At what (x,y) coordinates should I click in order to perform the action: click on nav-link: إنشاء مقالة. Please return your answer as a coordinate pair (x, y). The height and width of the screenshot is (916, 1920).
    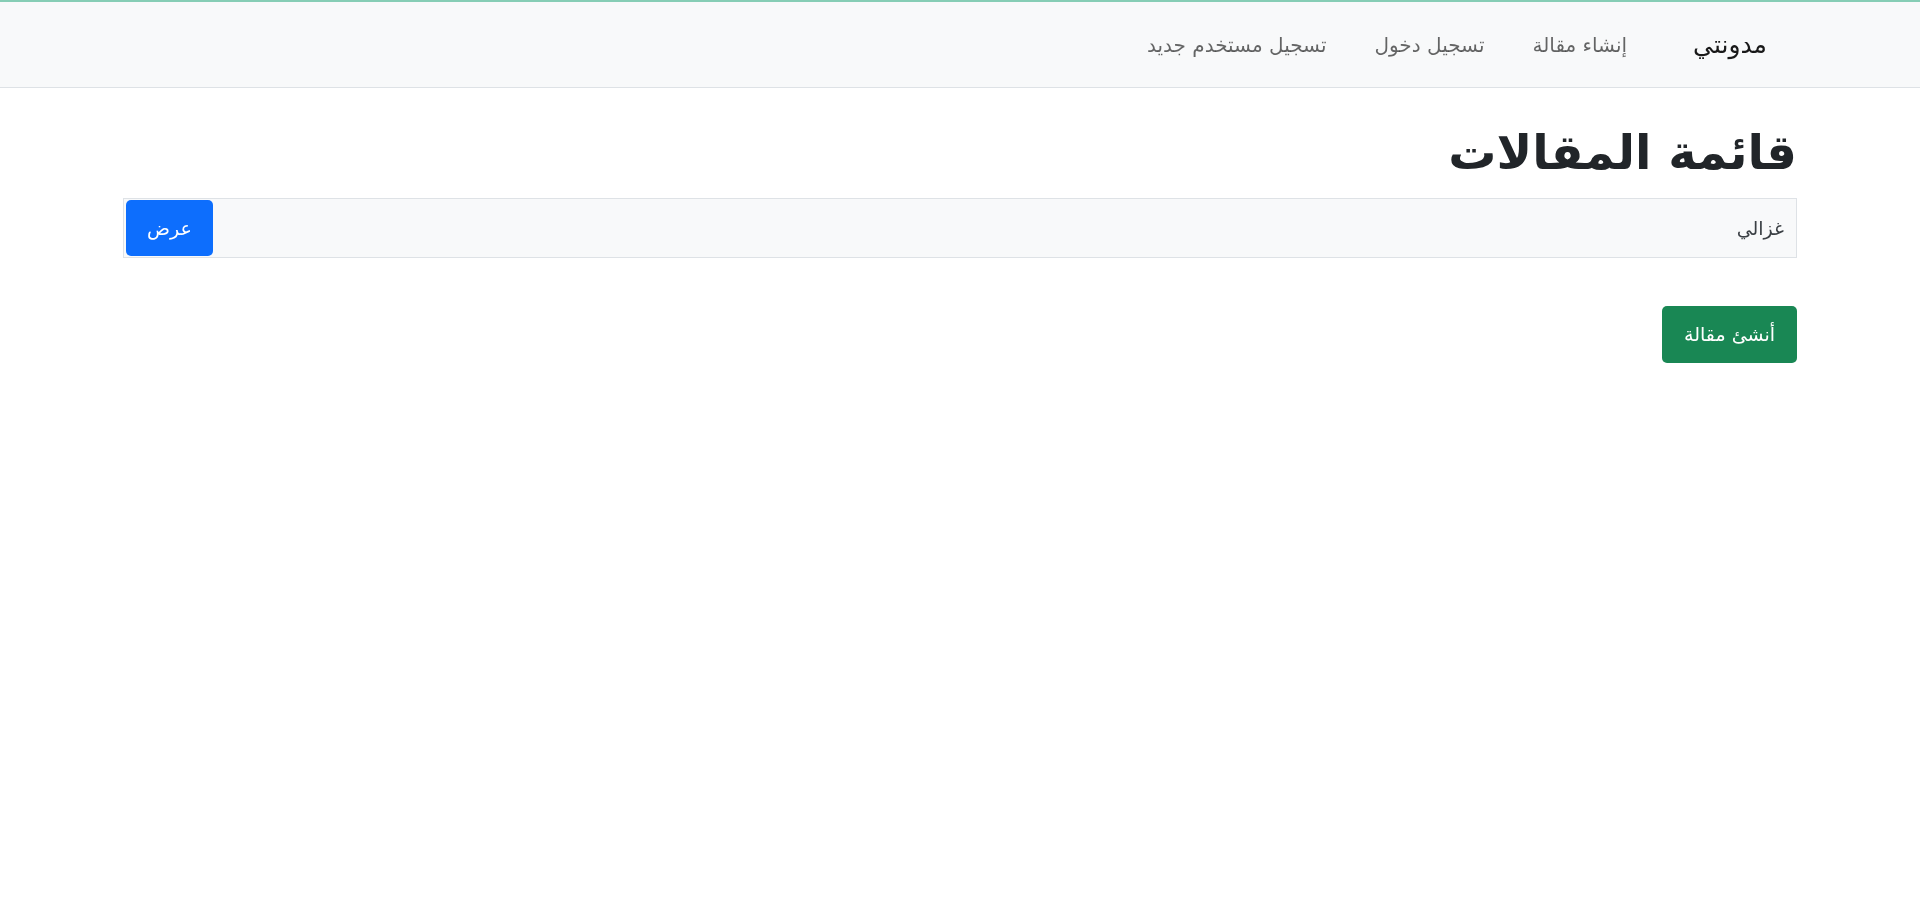
    Looking at the image, I should click on (1580, 44).